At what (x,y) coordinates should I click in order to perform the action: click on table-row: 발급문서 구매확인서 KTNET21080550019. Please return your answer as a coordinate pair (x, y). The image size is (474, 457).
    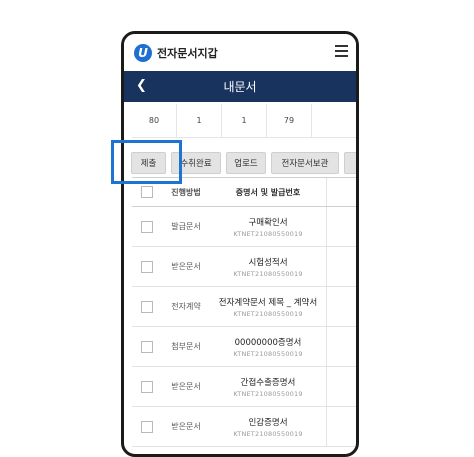
    Looking at the image, I should click on (244, 227).